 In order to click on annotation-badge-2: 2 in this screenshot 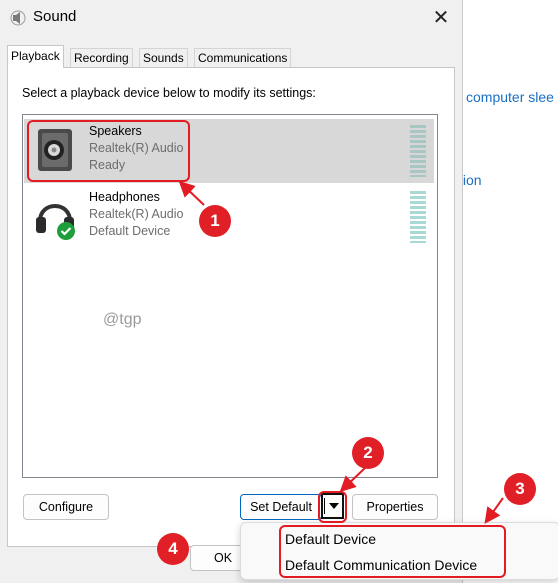, I will do `click(368, 453)`.